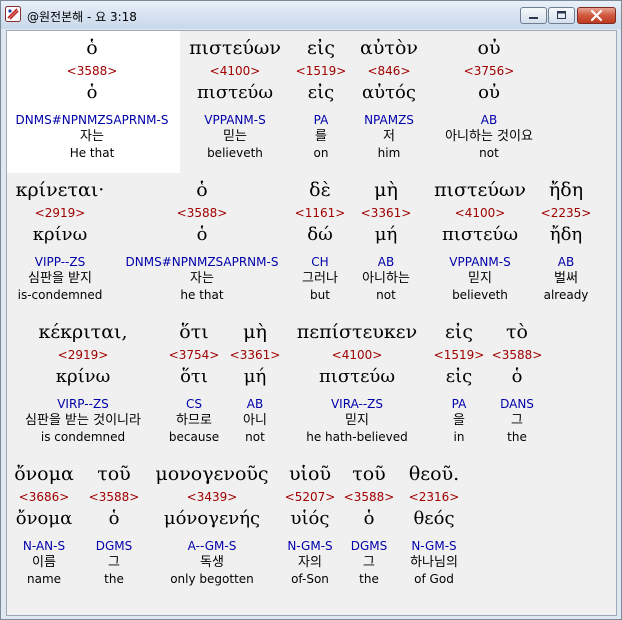 The image size is (622, 620). I want to click on word-column: ὅτι <3754> ὅτι CS 하므로 because, so click(194, 387).